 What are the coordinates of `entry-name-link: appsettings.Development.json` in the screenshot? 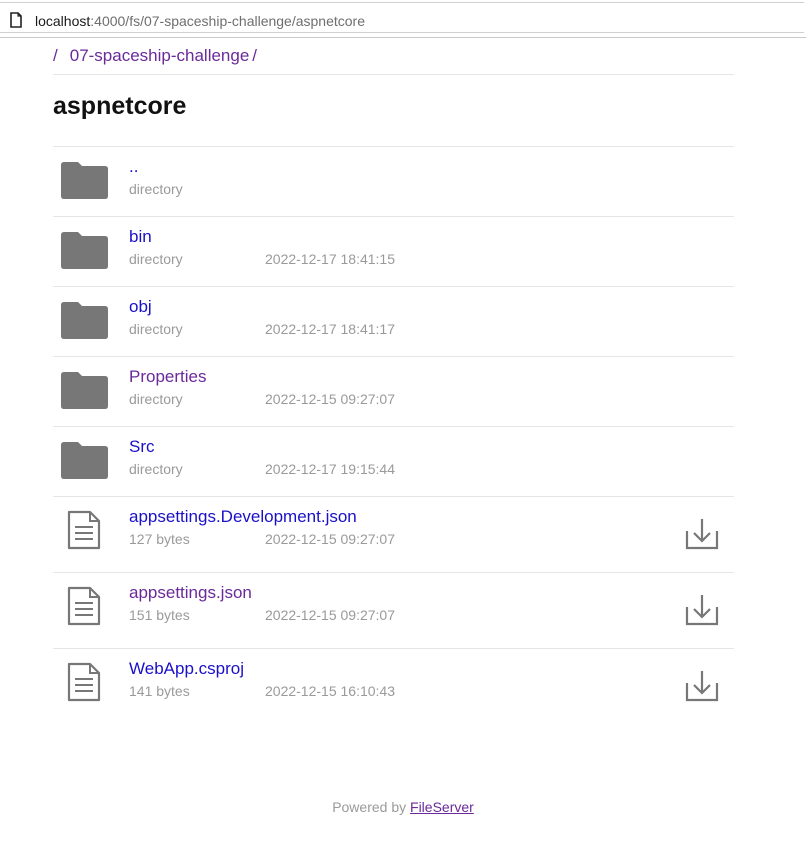 It's located at (243, 517).